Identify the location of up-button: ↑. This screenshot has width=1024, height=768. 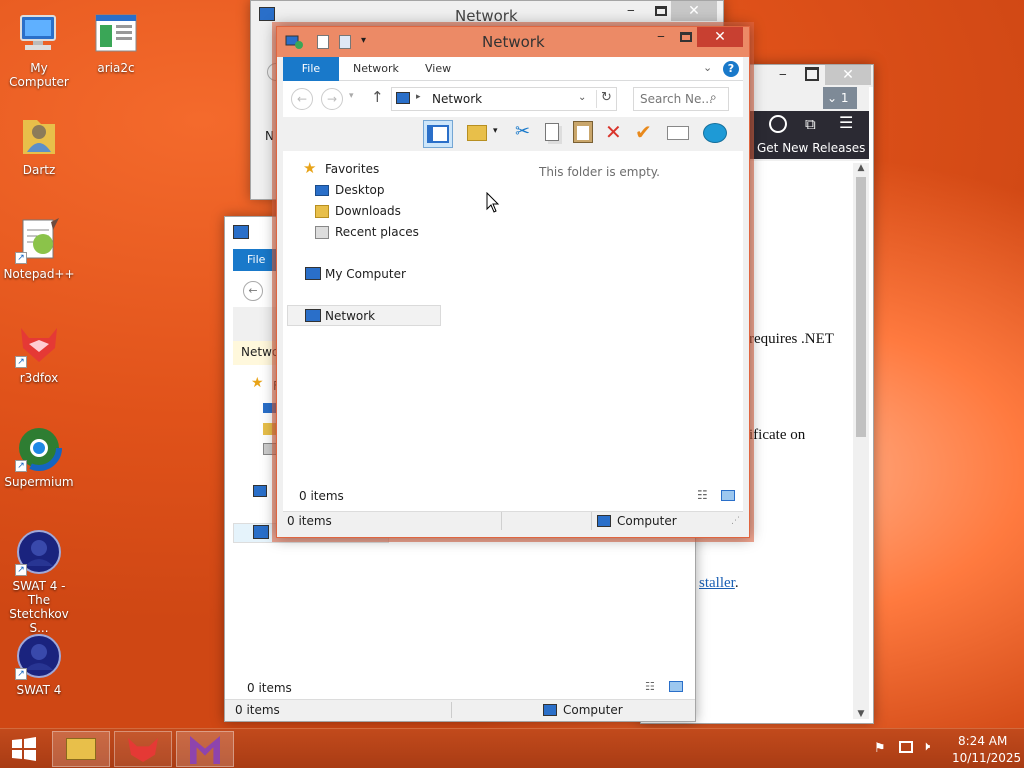
(377, 97).